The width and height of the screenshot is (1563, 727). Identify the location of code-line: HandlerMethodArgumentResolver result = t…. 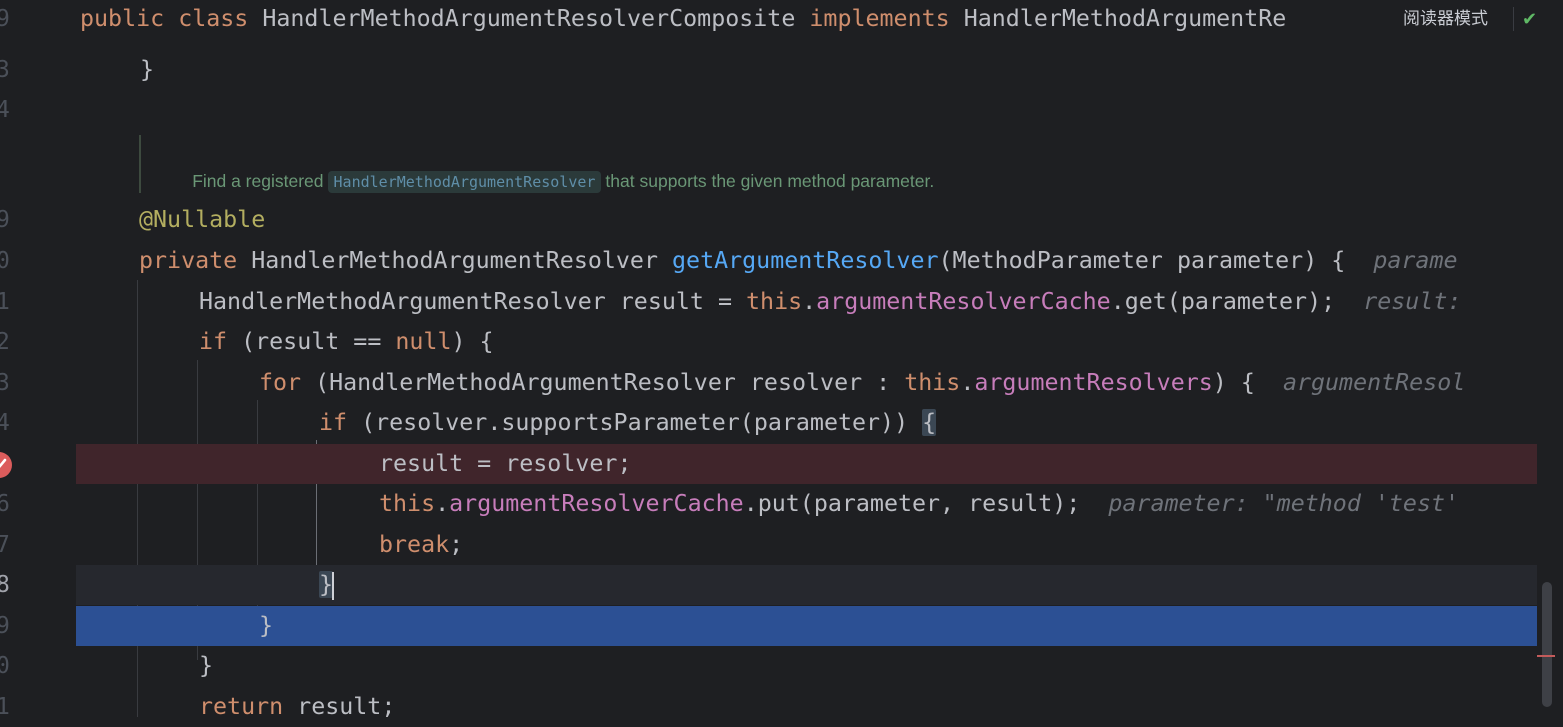
(806, 302).